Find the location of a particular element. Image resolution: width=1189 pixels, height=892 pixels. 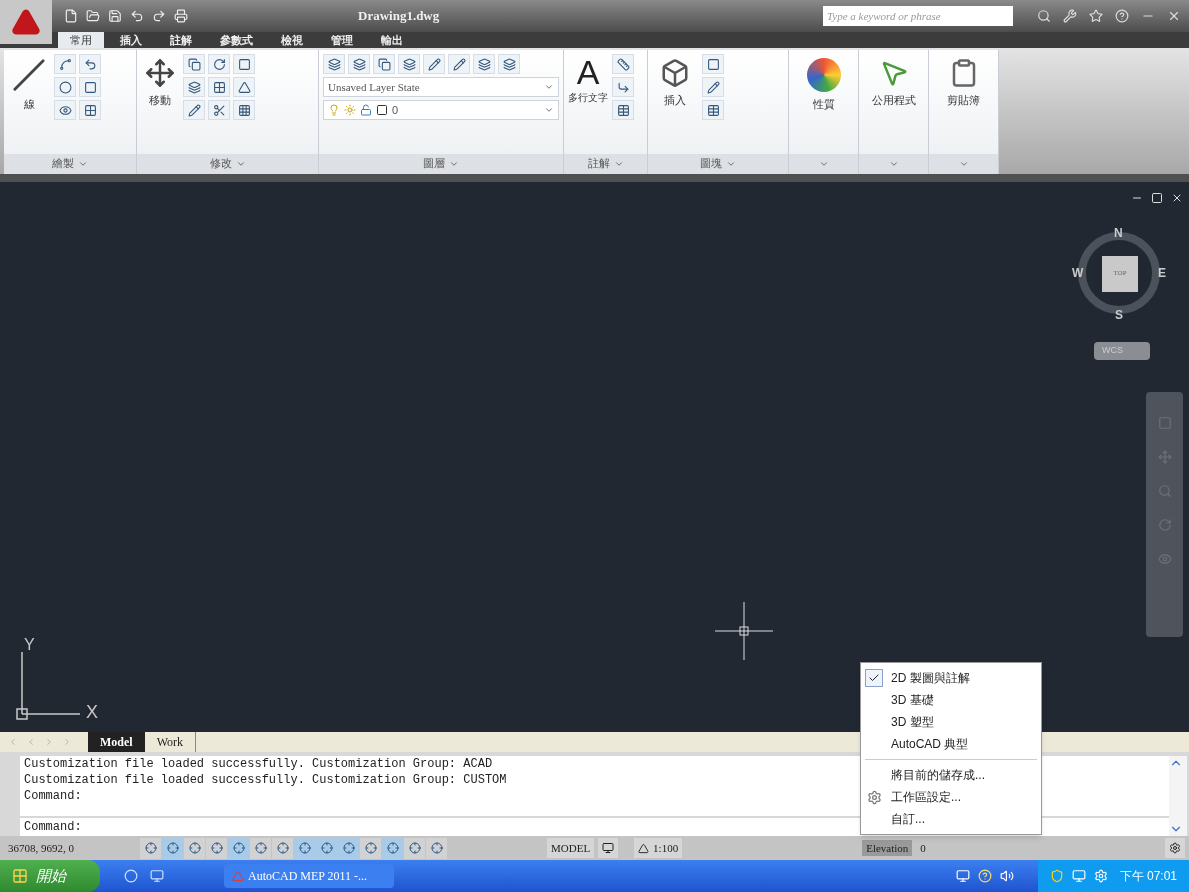

copy-button is located at coordinates (194, 64).